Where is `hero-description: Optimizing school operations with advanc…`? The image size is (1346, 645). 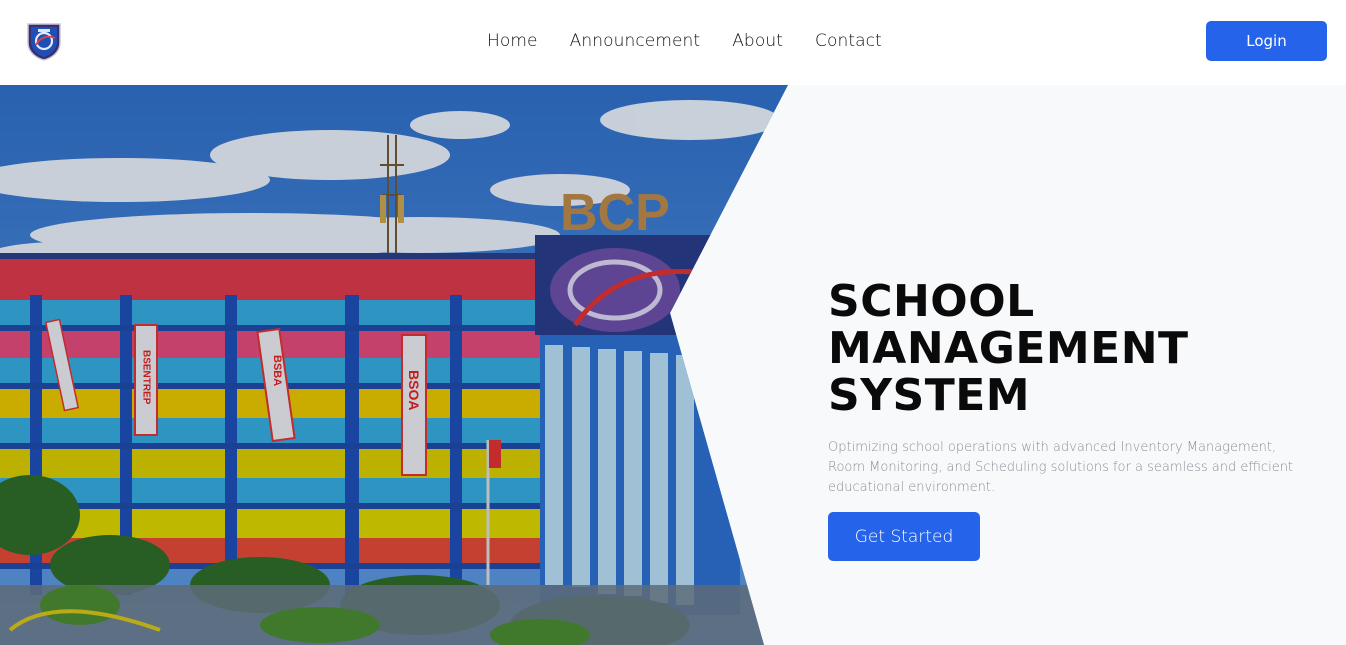
hero-description: Optimizing school operations with advanc… is located at coordinates (1061, 467).